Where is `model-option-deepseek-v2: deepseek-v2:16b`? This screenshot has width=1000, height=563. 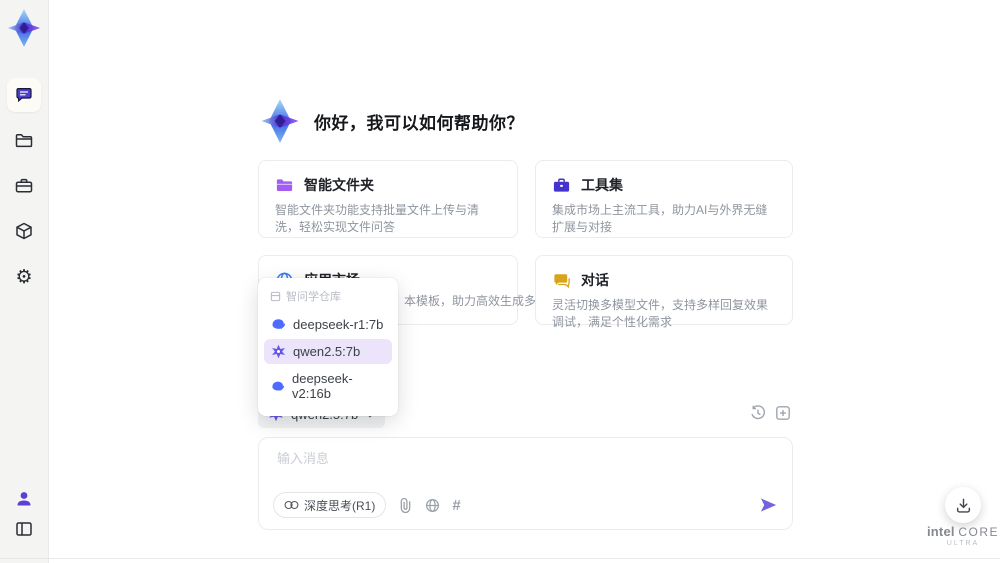 model-option-deepseek-v2: deepseek-v2:16b is located at coordinates (328, 386).